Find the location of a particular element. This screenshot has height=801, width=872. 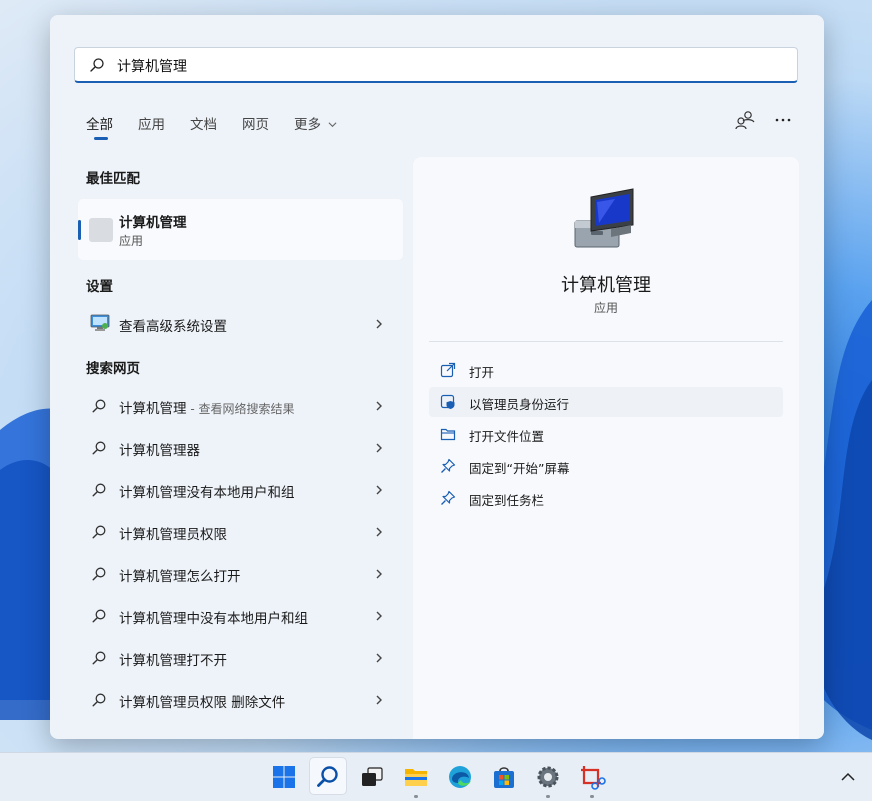

web-search-item: 计算机管理 - 查看网络搜索结果 is located at coordinates (240, 406).